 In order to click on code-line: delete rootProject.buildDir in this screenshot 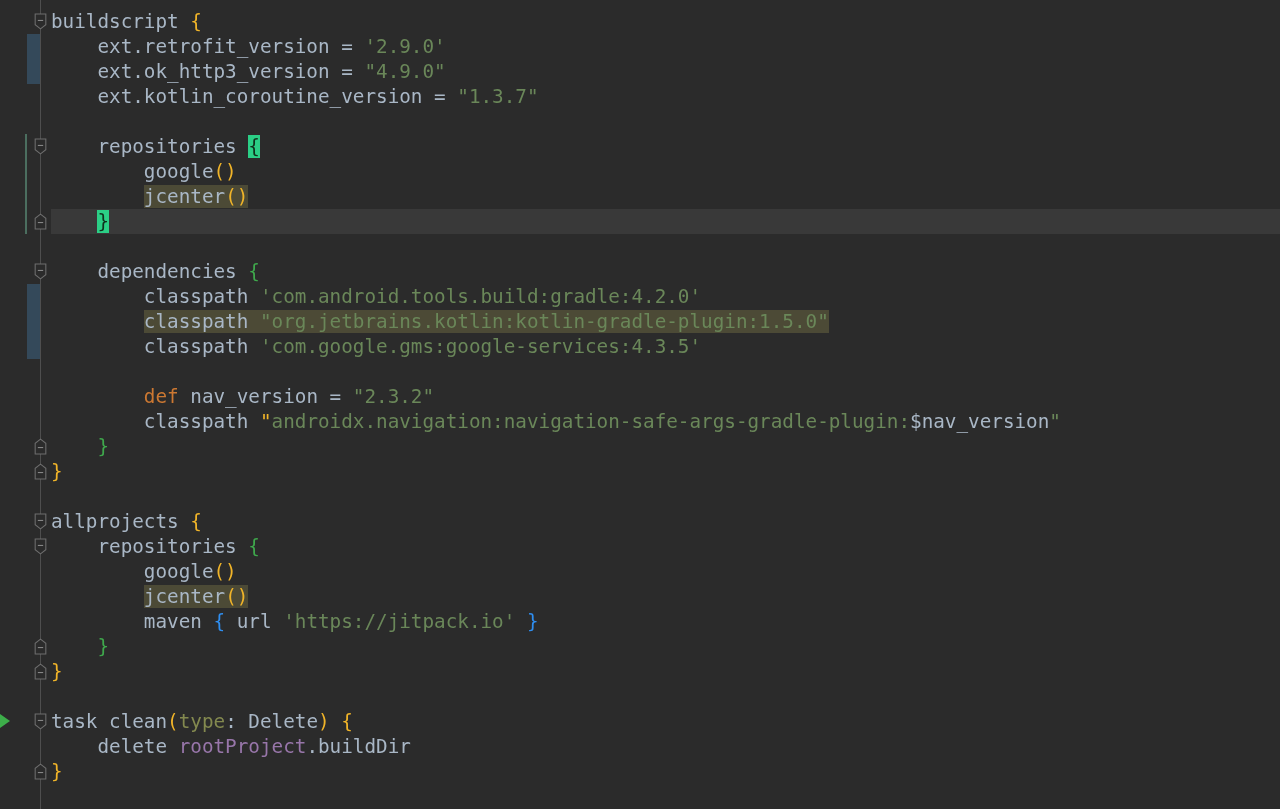, I will do `click(254, 746)`.